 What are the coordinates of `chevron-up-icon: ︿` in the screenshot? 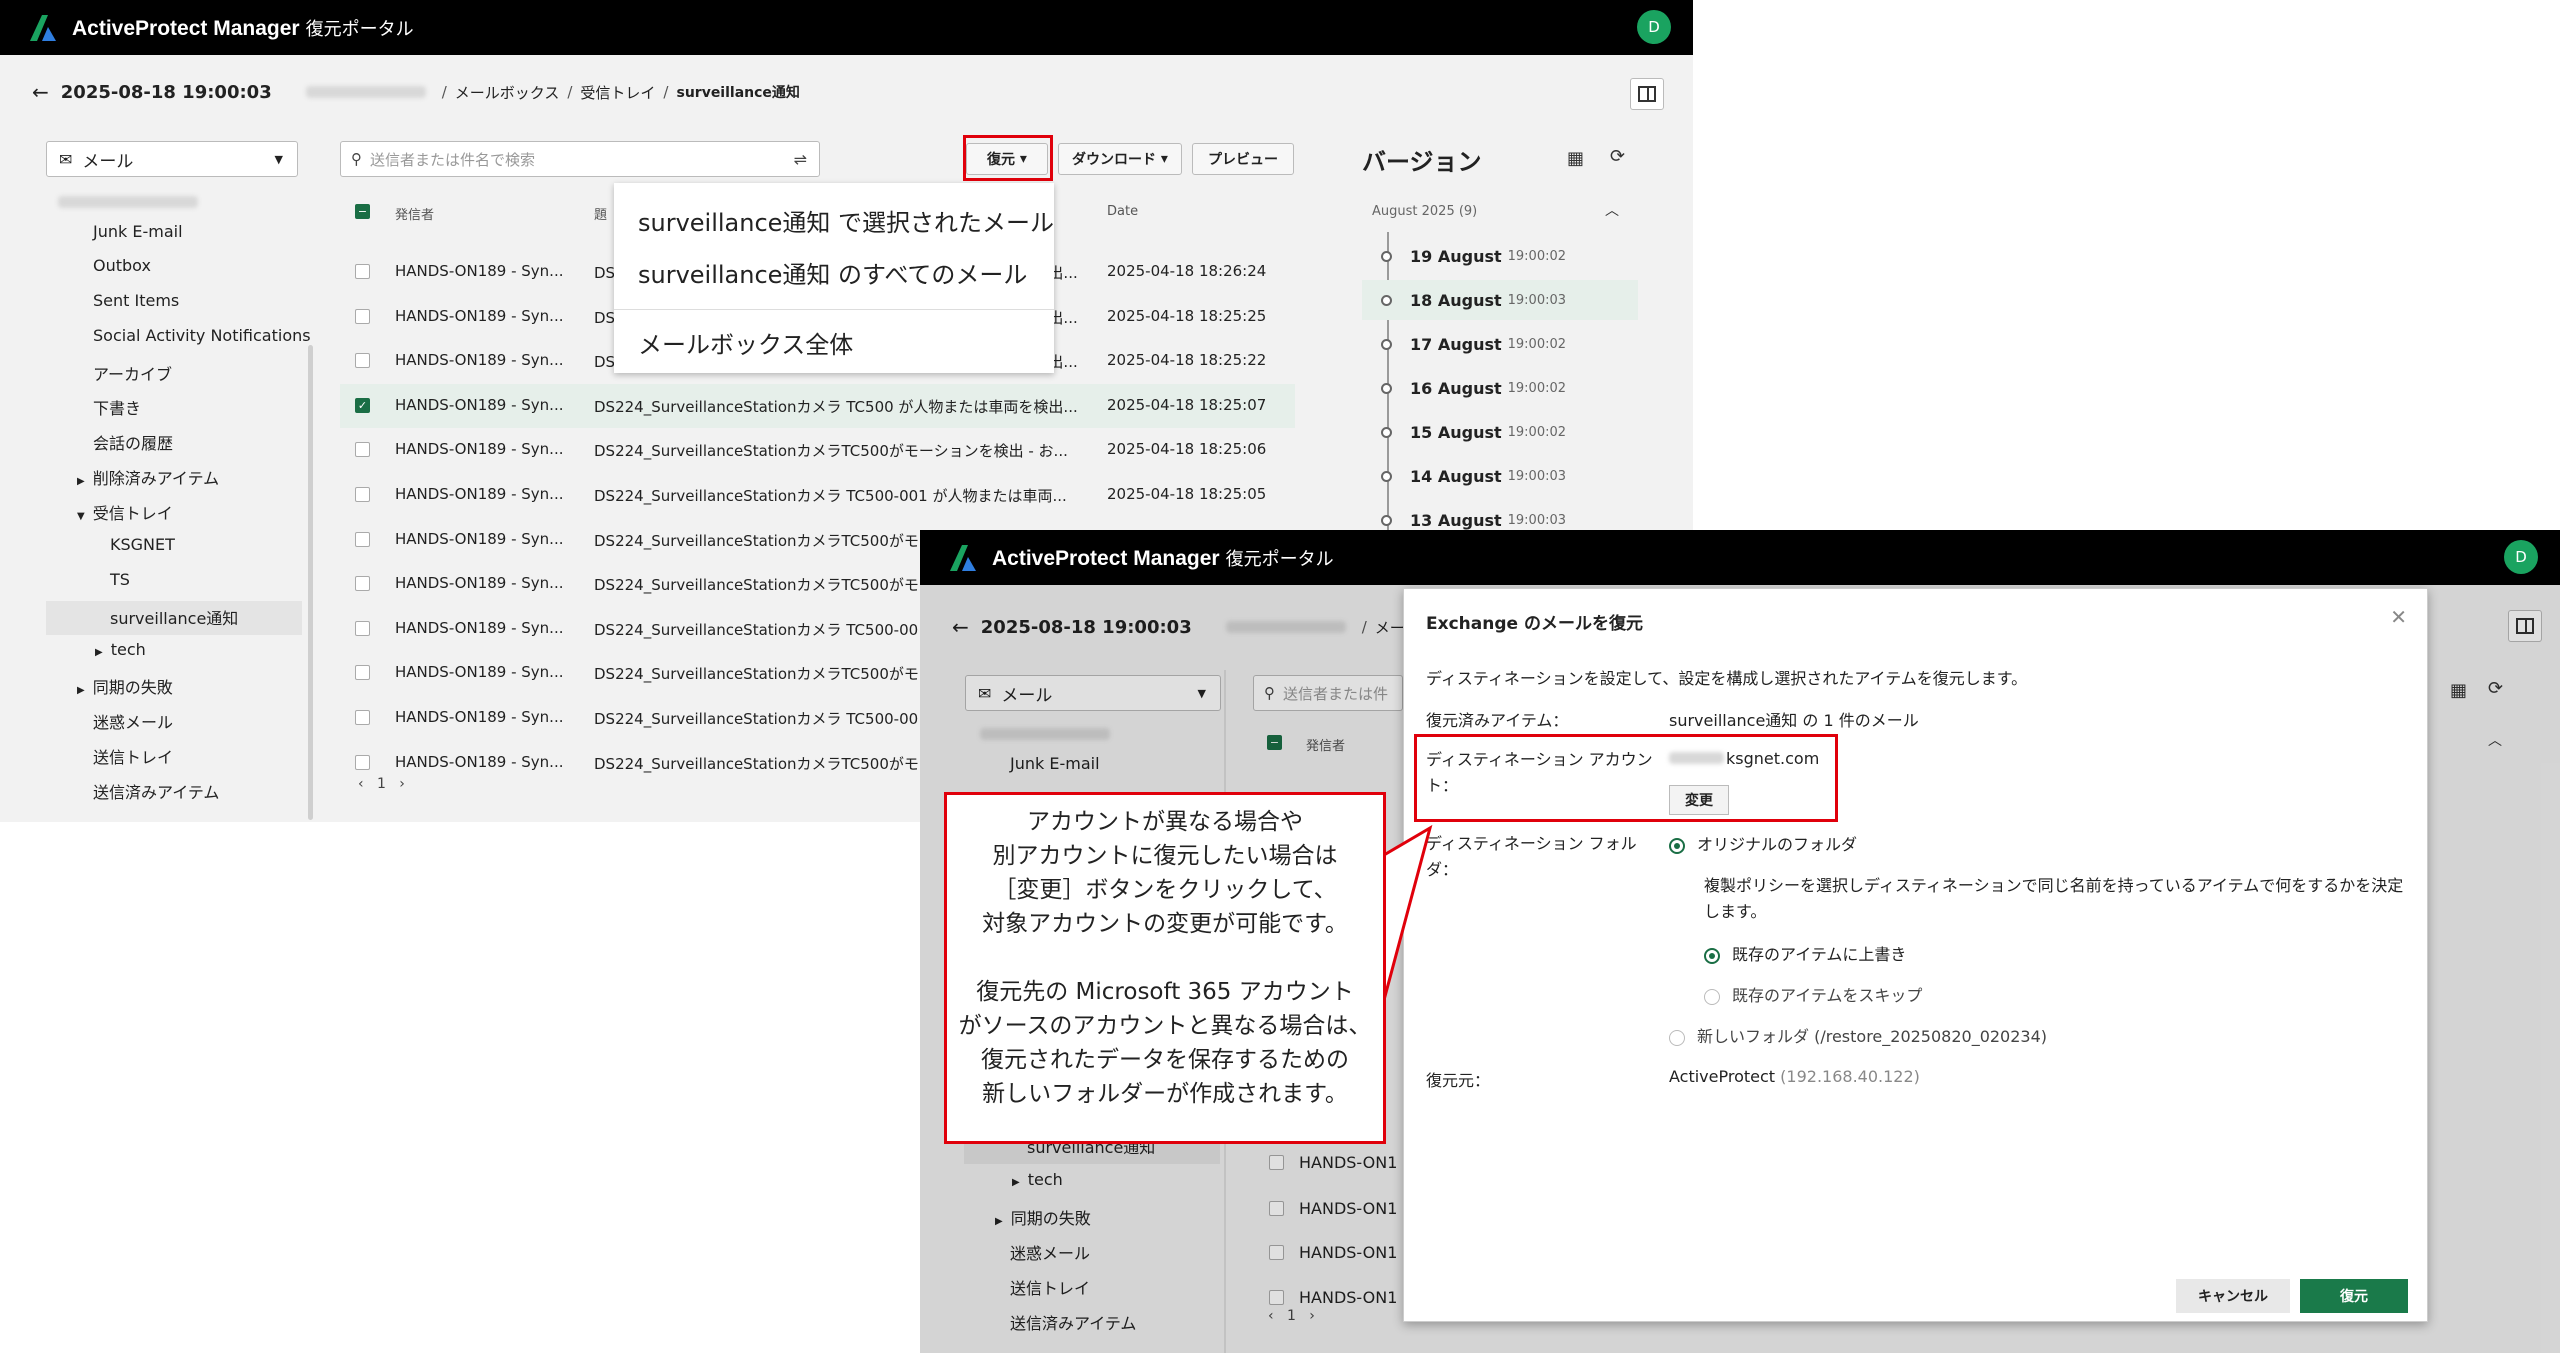 It's located at (1612, 210).